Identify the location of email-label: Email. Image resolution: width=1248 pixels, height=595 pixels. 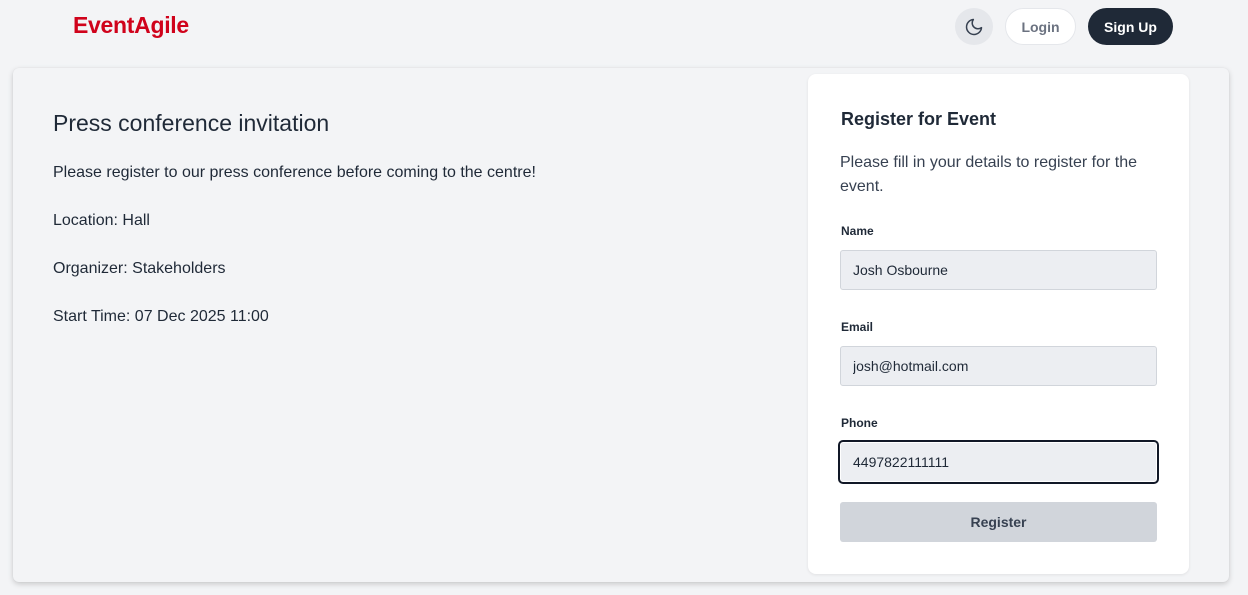
(857, 327).